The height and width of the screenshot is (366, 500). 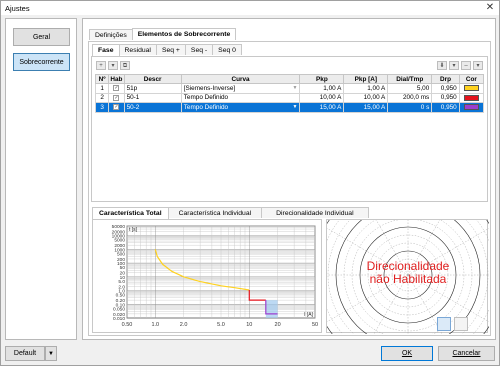 What do you see at coordinates (119, 241) in the screenshot?
I see `y-tick-label: 5000` at bounding box center [119, 241].